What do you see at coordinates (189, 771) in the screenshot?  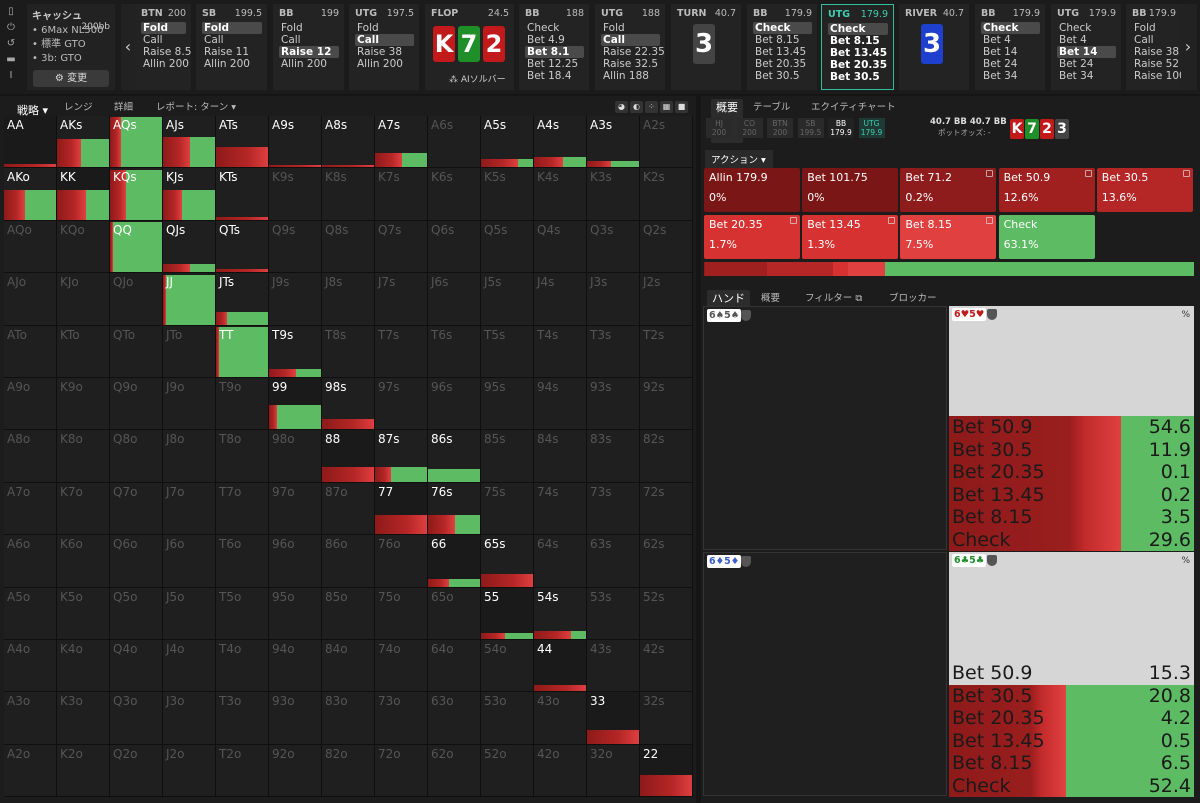 I see `range-cell-j2o: J2o` at bounding box center [189, 771].